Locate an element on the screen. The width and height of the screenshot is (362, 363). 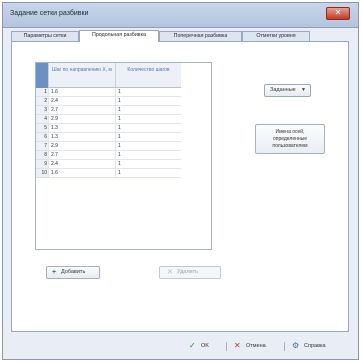
table-row: 2 2.4 1 is located at coordinates (123, 101).